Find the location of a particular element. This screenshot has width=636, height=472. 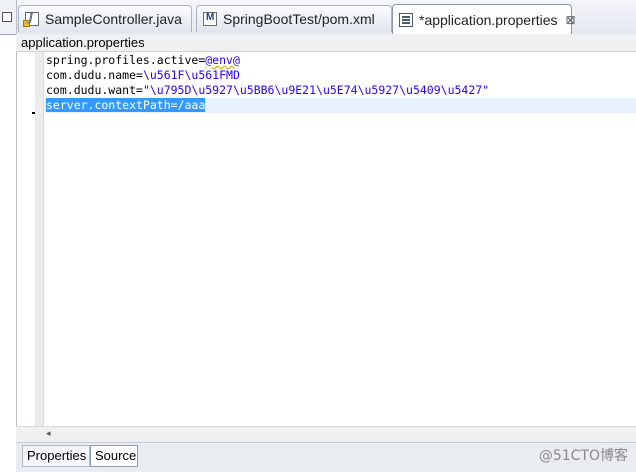

property-key: spring.profiles.active= is located at coordinates (126, 60).